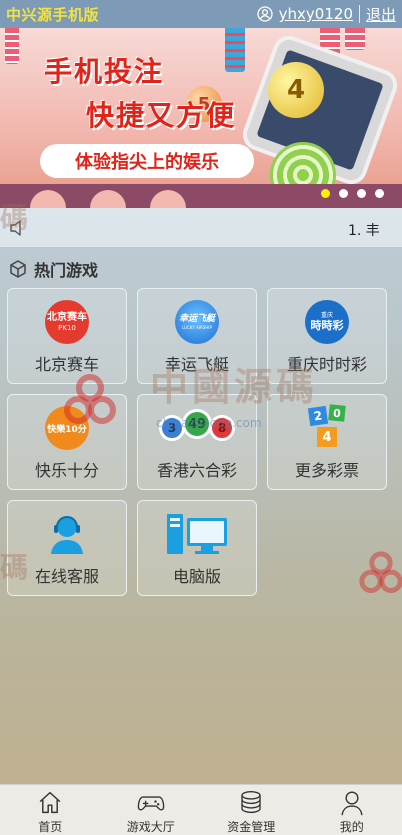 The height and width of the screenshot is (835, 402). What do you see at coordinates (209, 423) in the screenshot?
I see `watermark-url: chinazhaode.com` at bounding box center [209, 423].